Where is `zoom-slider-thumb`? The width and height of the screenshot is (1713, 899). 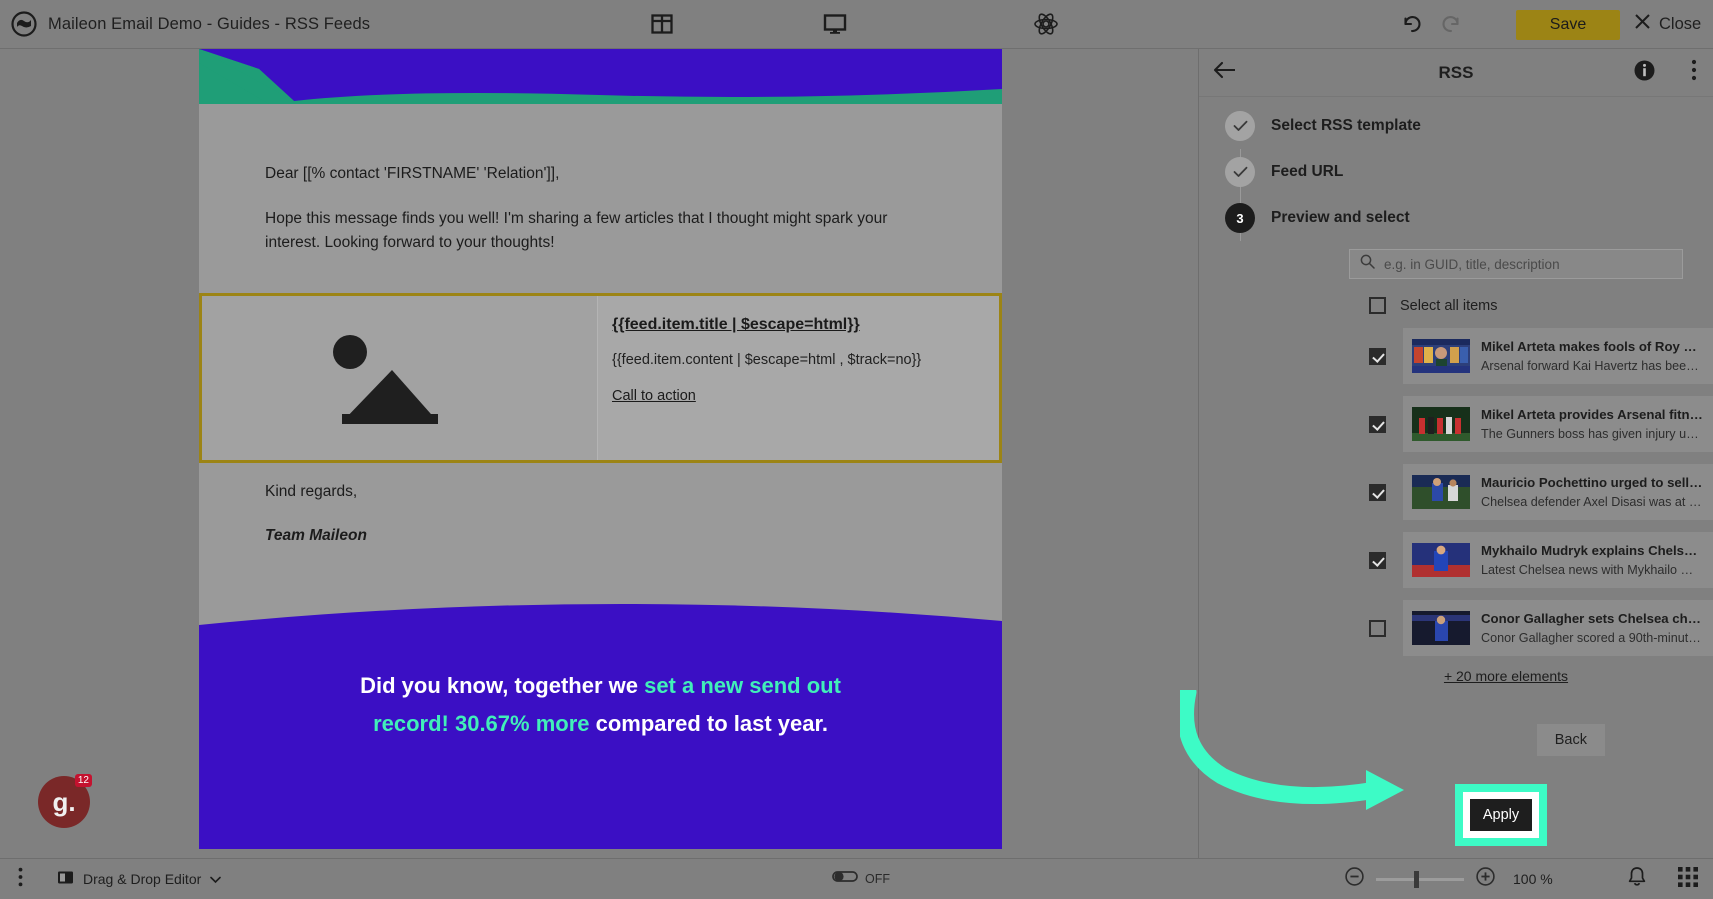 zoom-slider-thumb is located at coordinates (1416, 879).